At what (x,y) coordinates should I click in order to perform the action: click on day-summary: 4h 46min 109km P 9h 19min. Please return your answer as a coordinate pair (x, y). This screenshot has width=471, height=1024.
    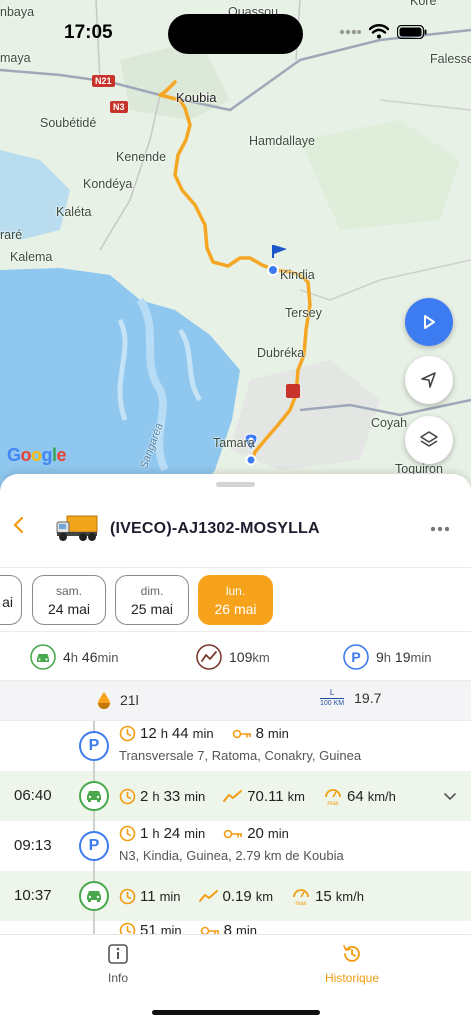
    Looking at the image, I should click on (235, 656).